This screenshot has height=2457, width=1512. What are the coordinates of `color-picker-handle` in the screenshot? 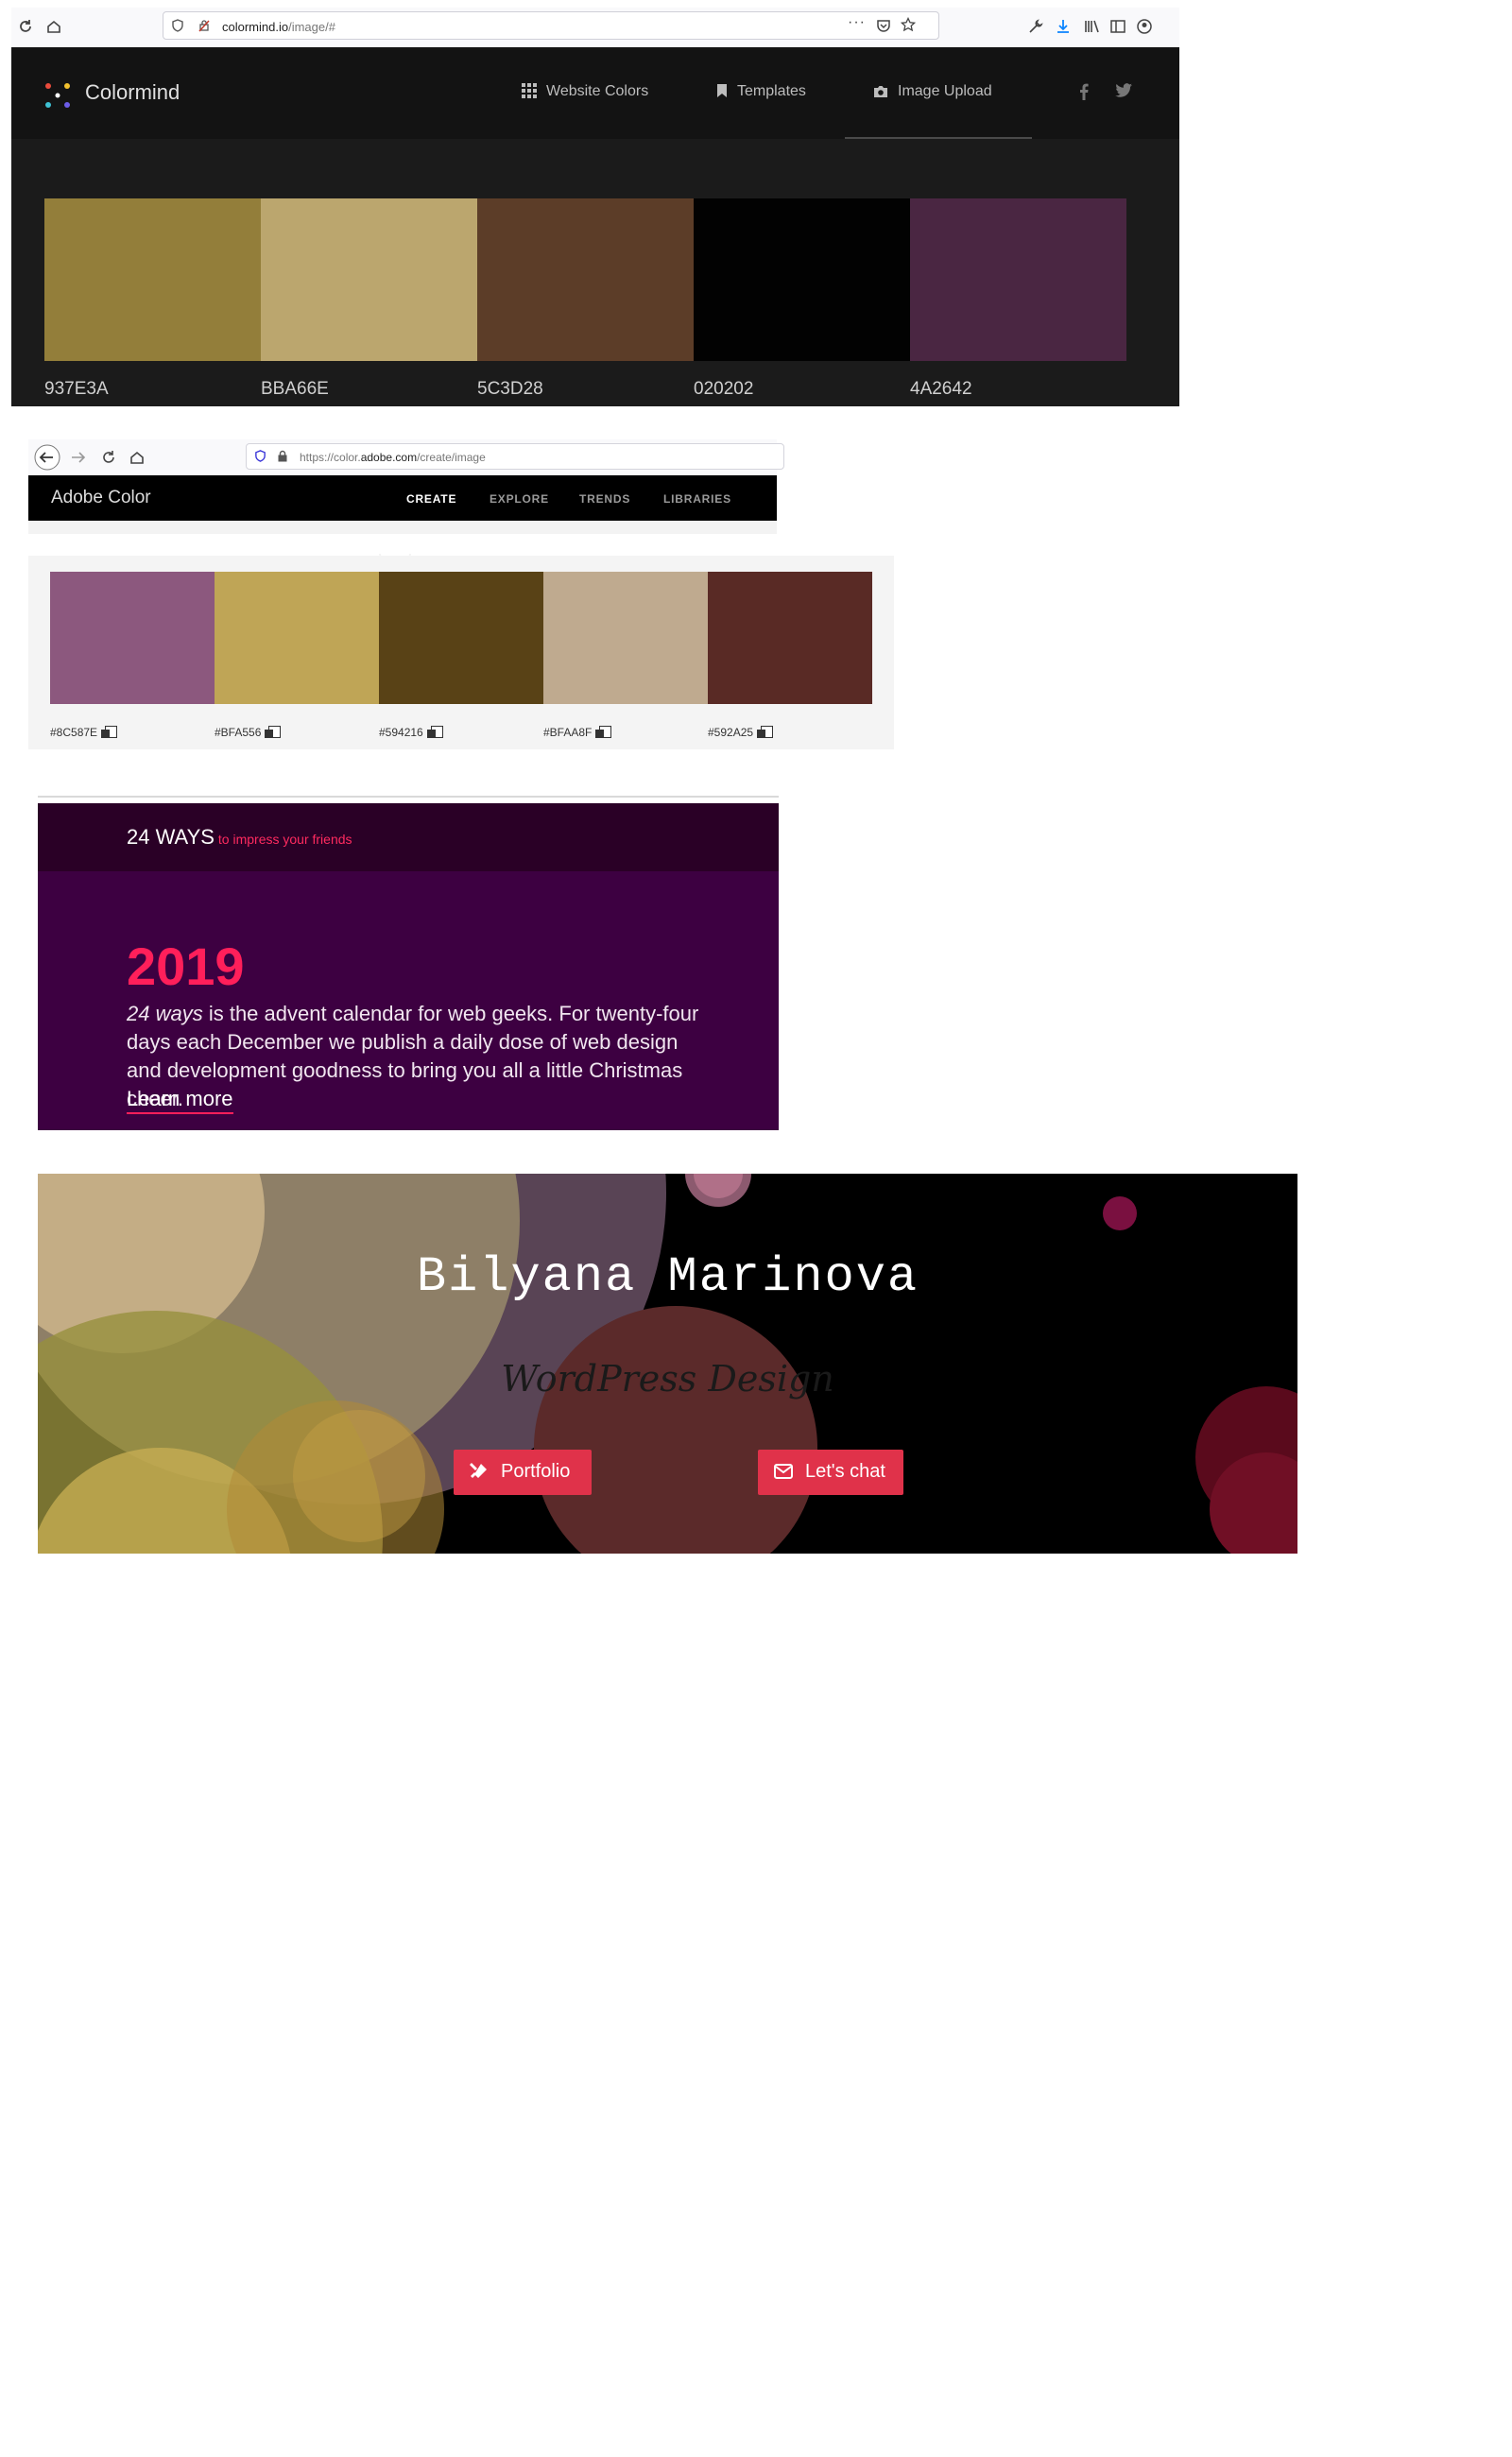 It's located at (395, 560).